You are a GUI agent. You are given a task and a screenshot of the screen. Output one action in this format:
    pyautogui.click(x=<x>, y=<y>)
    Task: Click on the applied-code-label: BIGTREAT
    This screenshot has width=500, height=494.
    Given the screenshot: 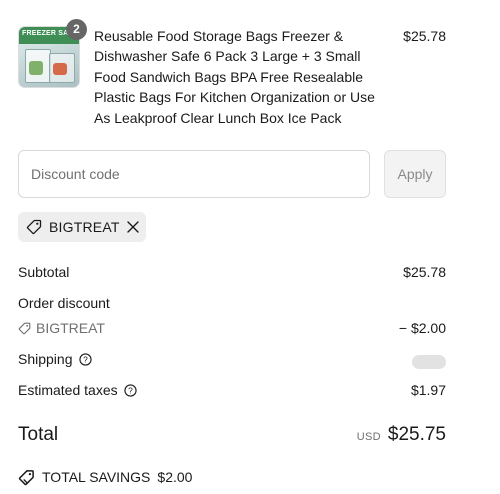 What is the action you would take?
    pyautogui.click(x=84, y=227)
    